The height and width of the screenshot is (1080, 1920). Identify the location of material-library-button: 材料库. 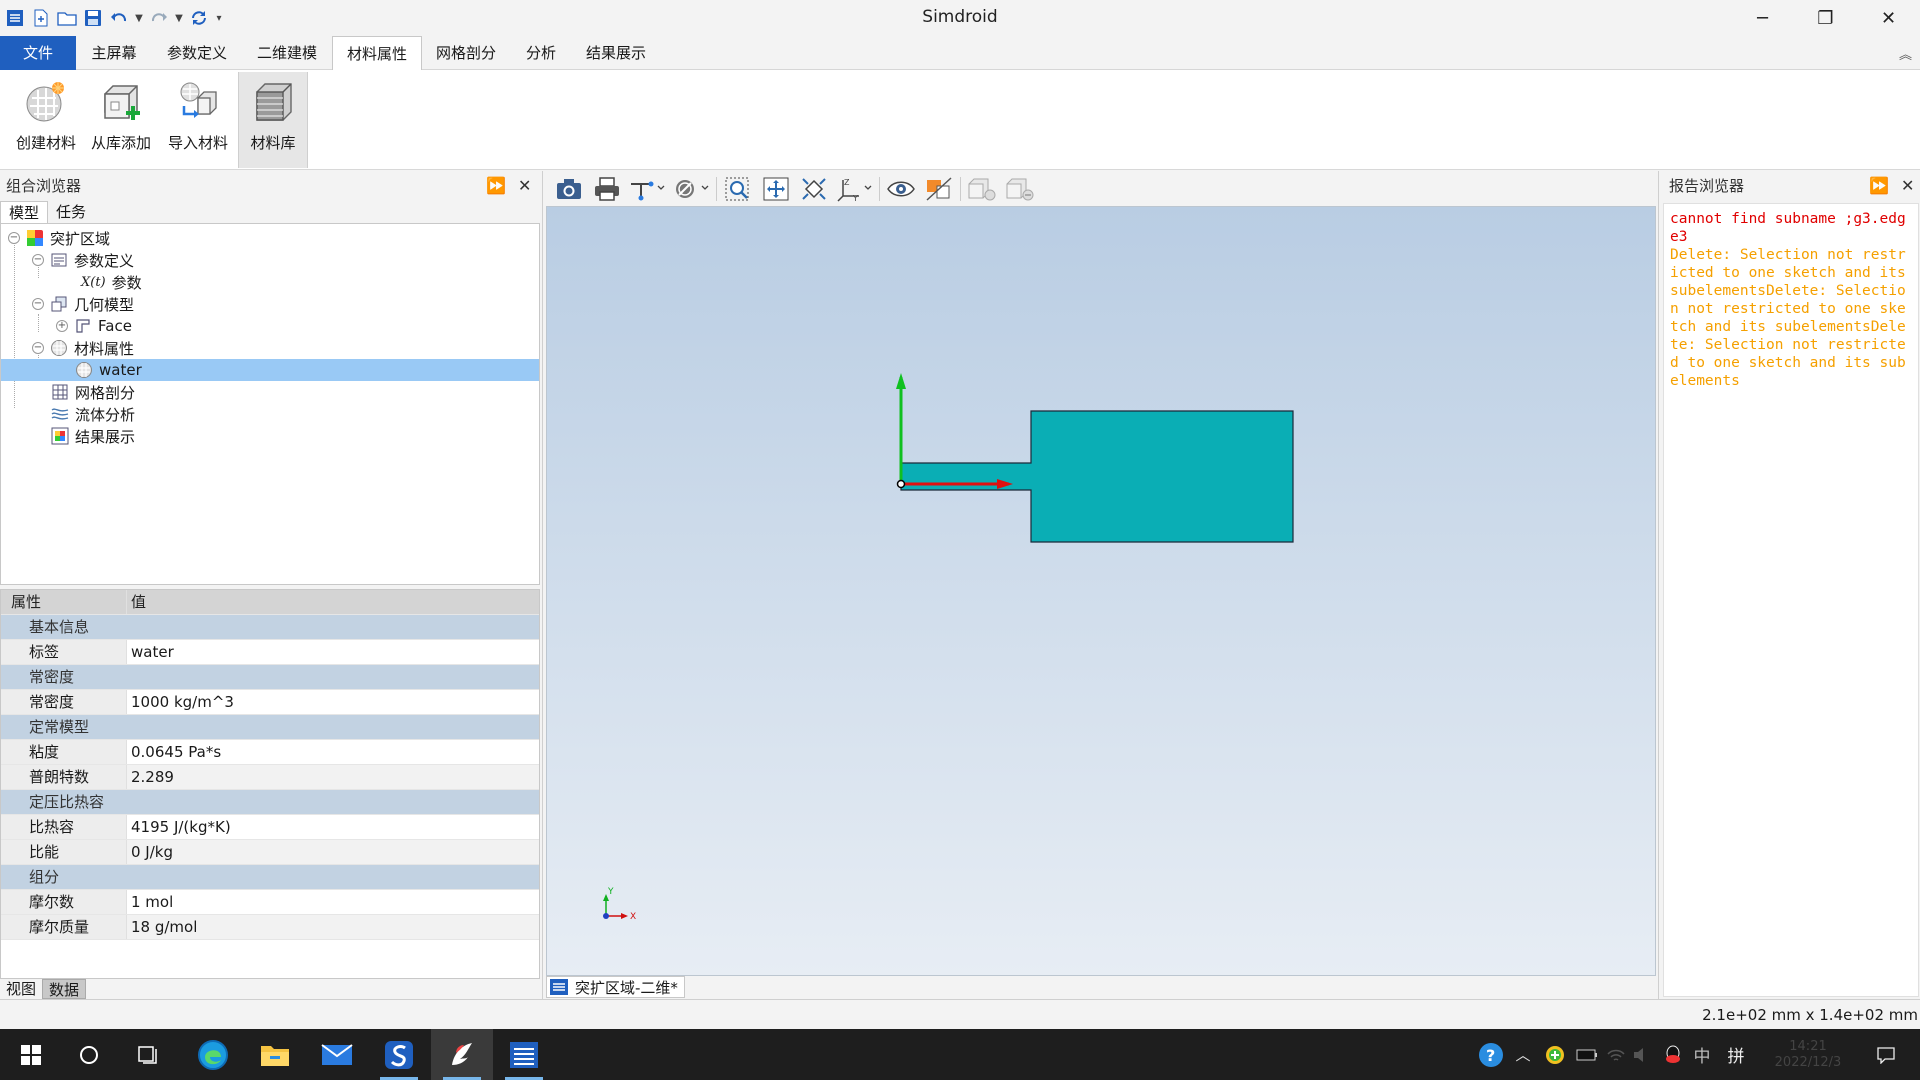
(273, 120).